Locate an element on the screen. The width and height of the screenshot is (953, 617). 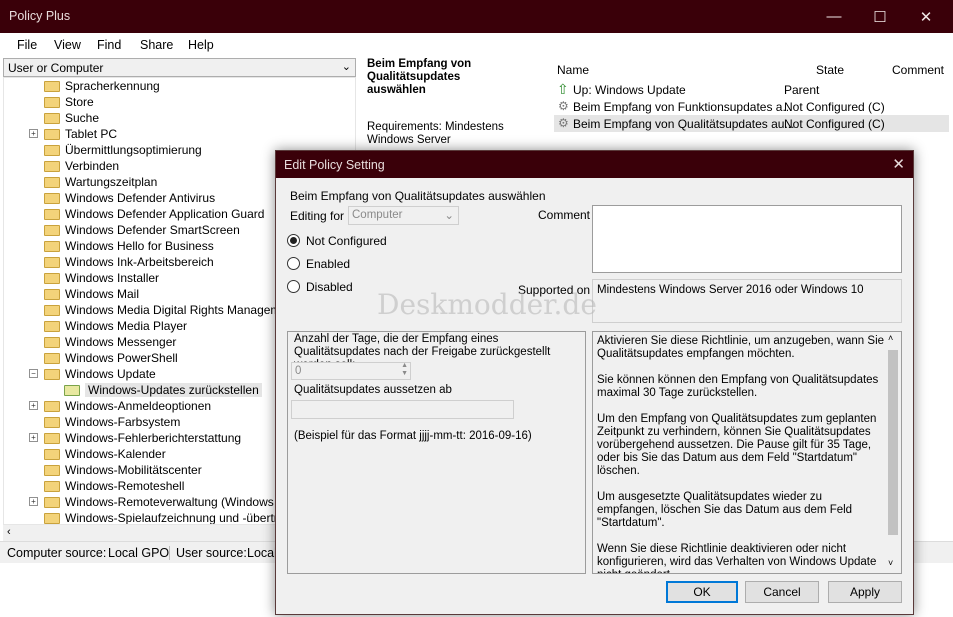
tree-item-label: Verbinden is located at coordinates (92, 166).